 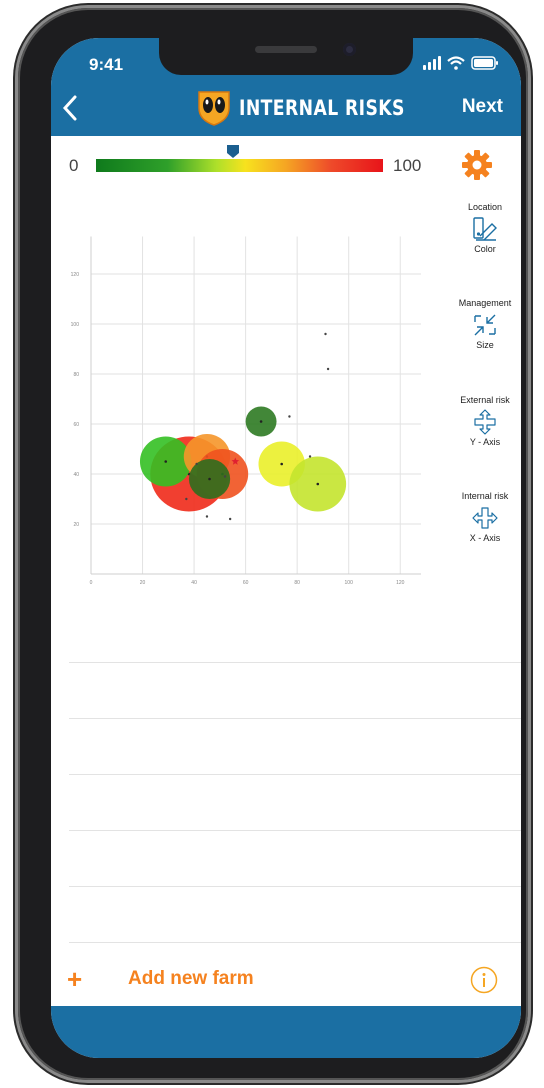 I want to click on status-icons, so click(x=461, y=63).